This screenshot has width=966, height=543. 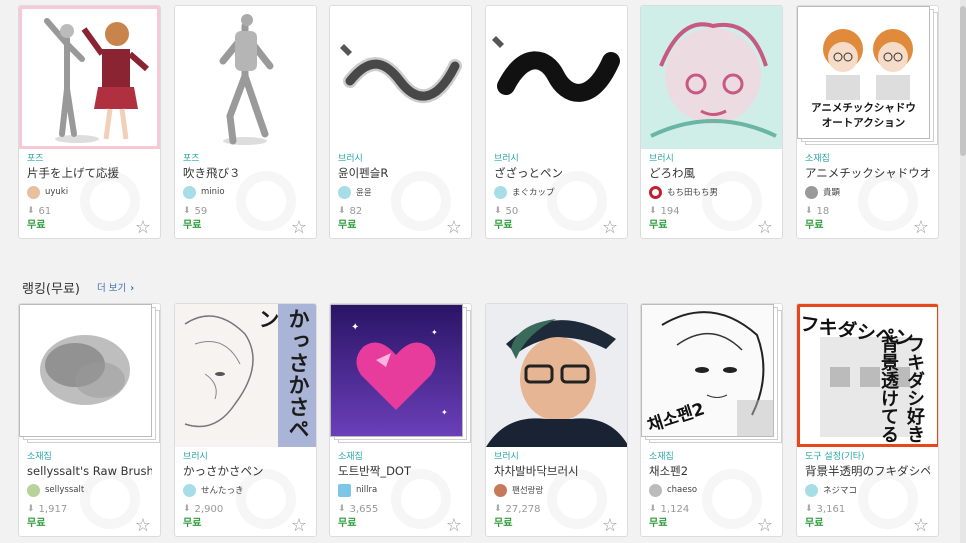 I want to click on asset-card-2-2: かっさかさペン 브러시 かっさかさペン せんたっき ⬇ 2,900 무료 ☆, so click(x=245, y=420).